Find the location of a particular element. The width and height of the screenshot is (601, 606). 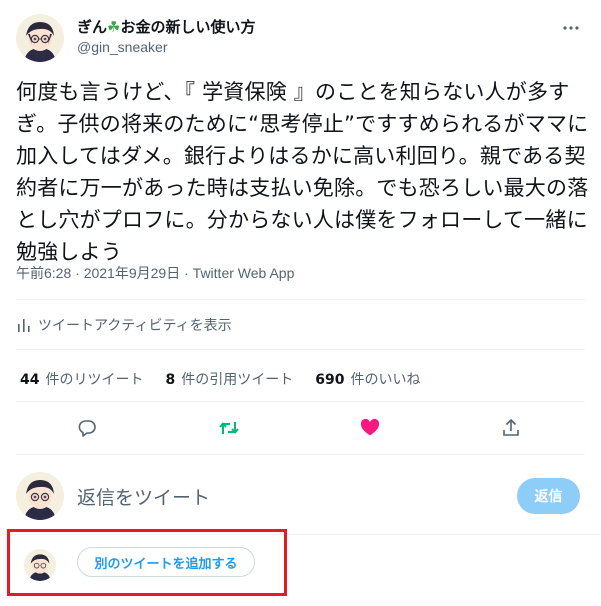

quotes-stat: 8 件の引用ツイート is located at coordinates (229, 379).